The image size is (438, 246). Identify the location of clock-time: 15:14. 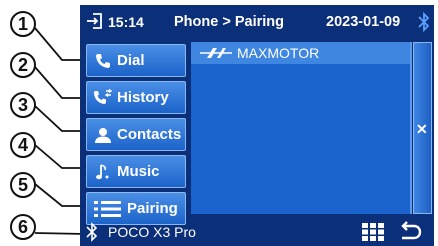
(126, 22).